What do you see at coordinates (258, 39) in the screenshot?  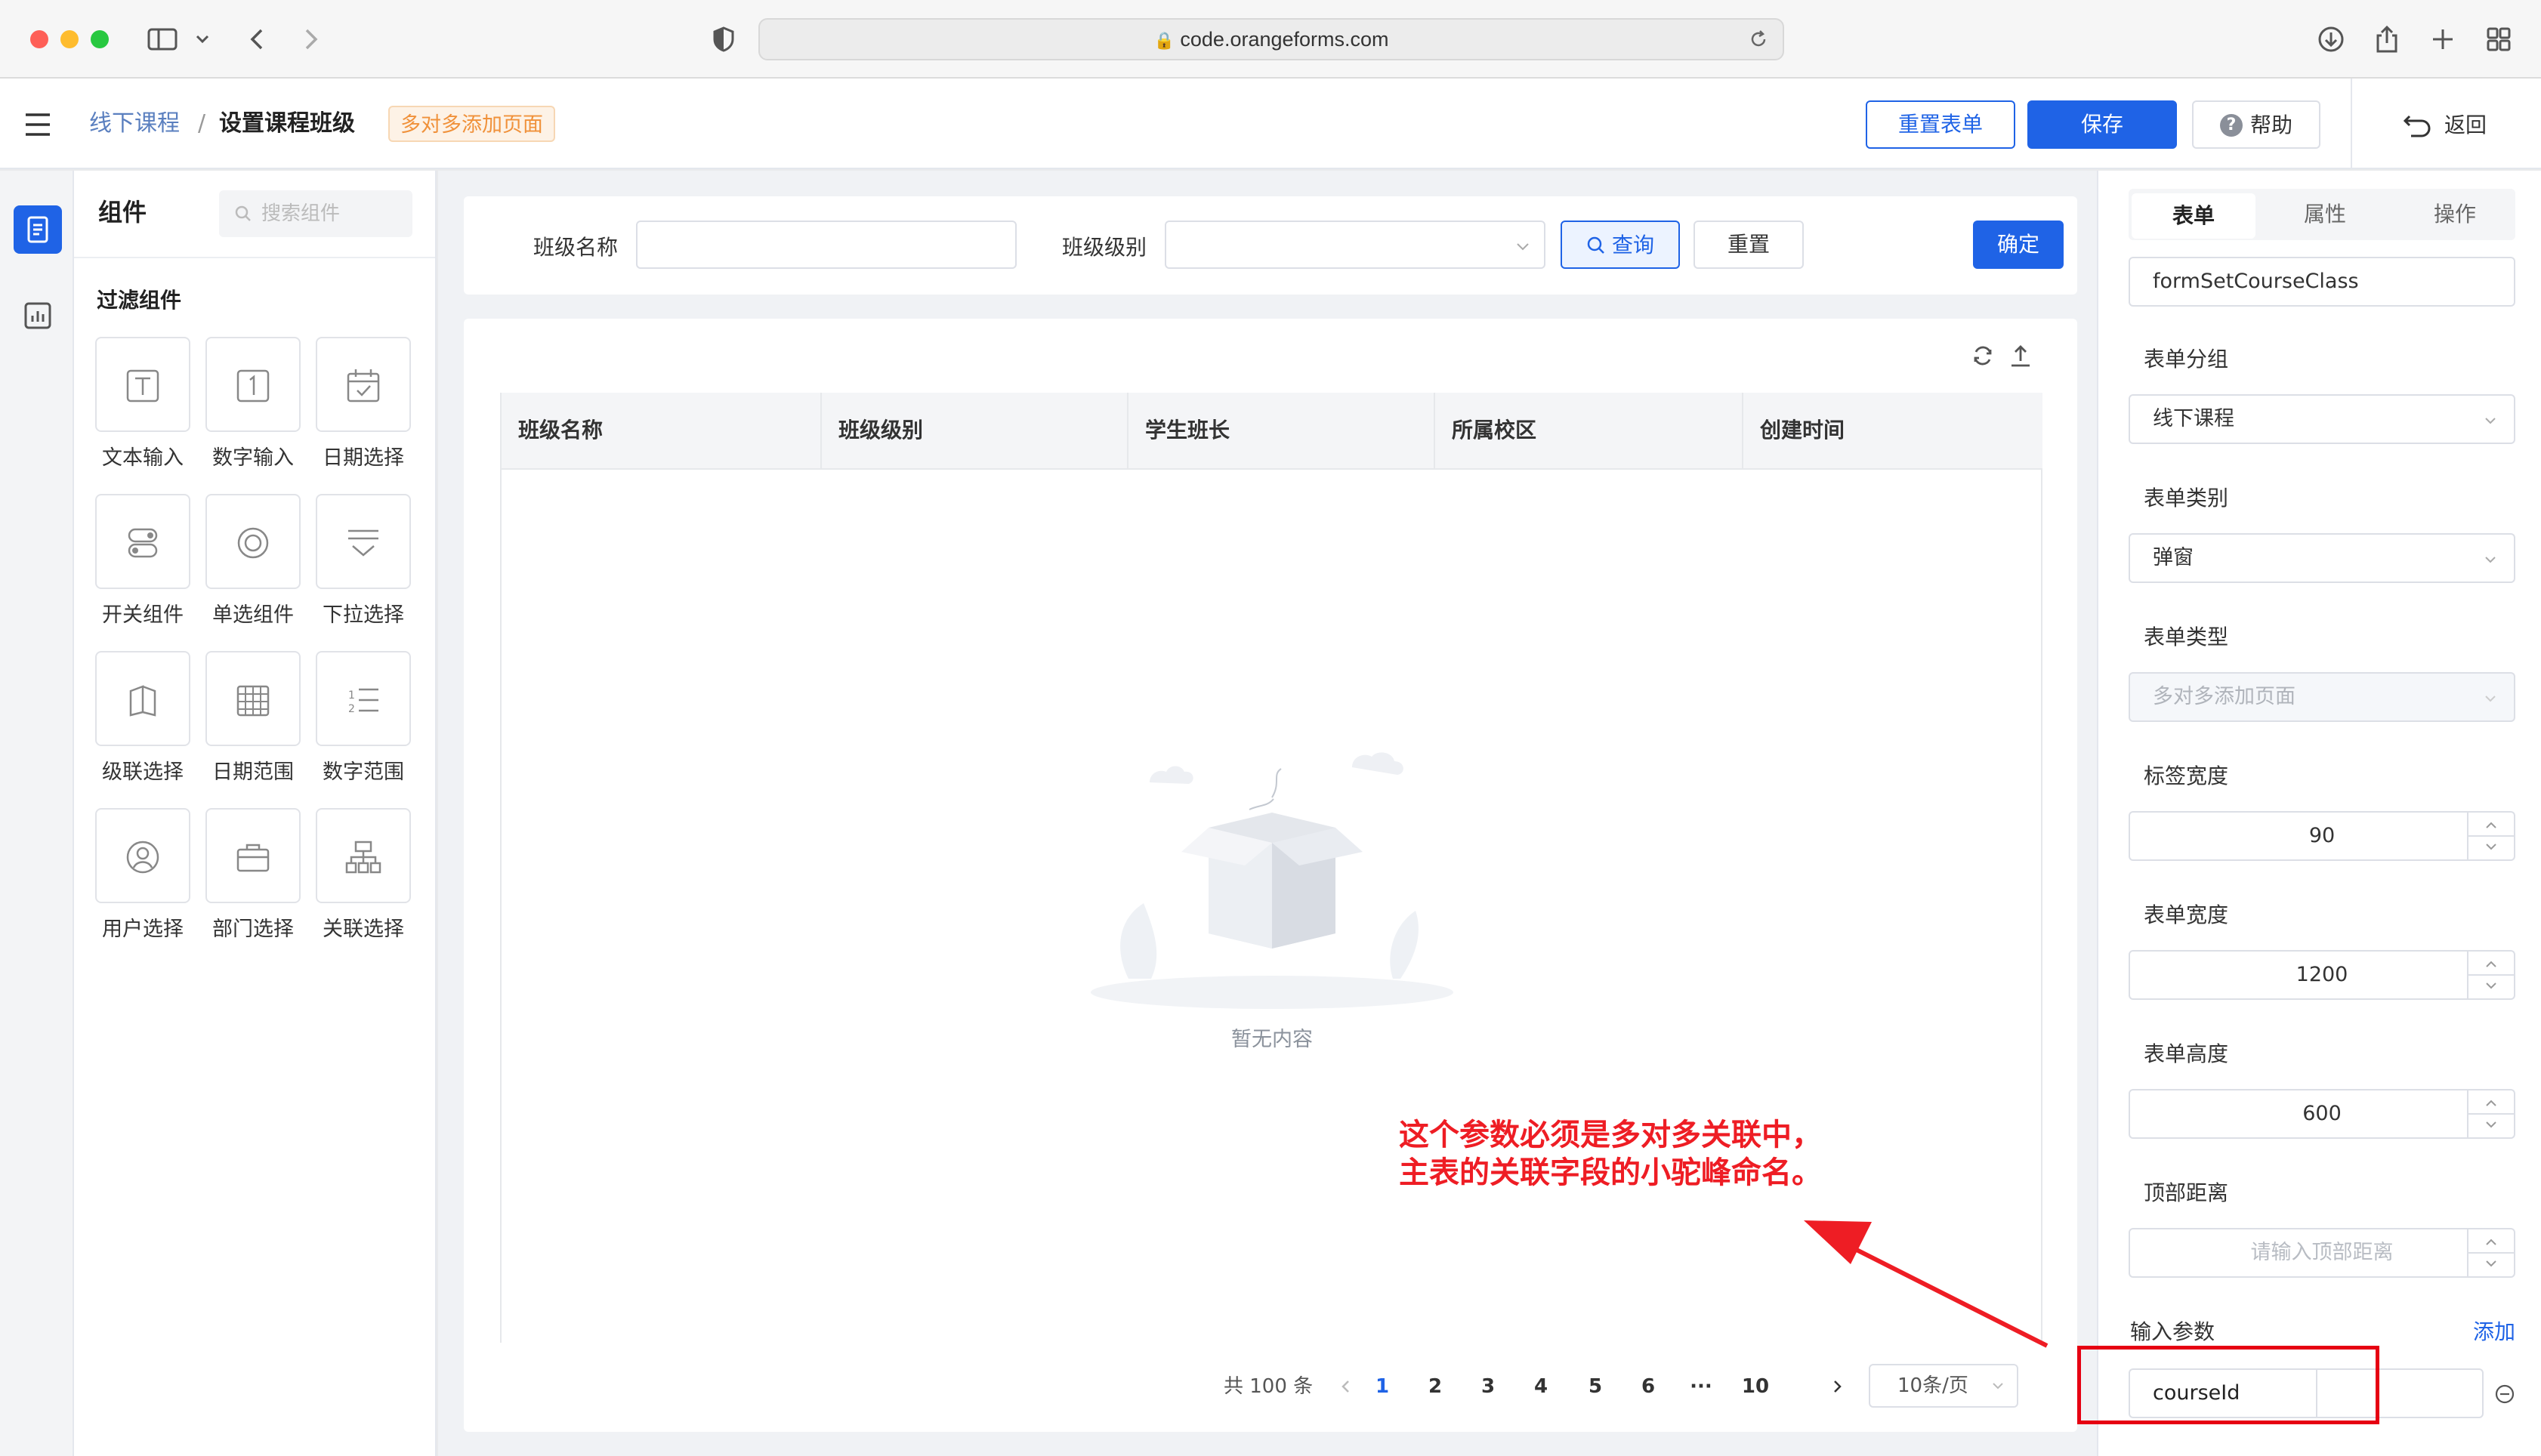 I see `back-nav-icon` at bounding box center [258, 39].